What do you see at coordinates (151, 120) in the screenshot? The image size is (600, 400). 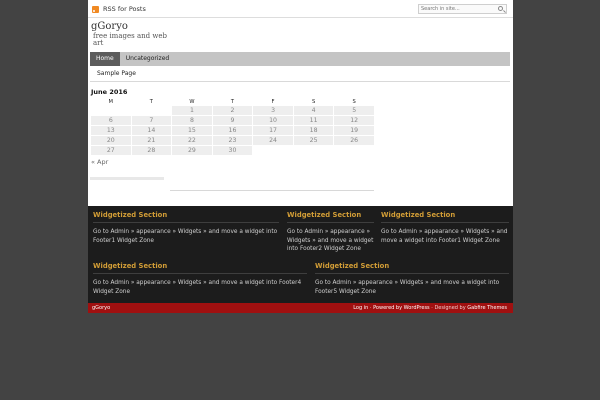 I see `calendar-day: 7` at bounding box center [151, 120].